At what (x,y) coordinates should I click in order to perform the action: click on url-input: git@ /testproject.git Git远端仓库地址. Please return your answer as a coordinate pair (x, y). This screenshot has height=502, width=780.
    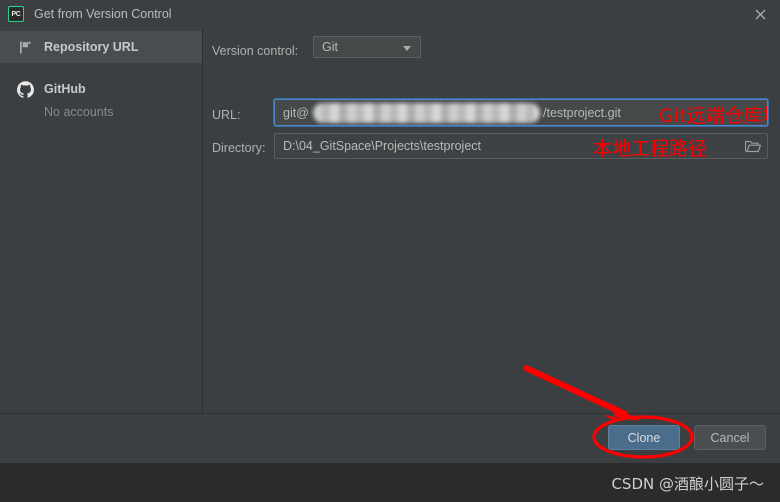
    Looking at the image, I should click on (521, 112).